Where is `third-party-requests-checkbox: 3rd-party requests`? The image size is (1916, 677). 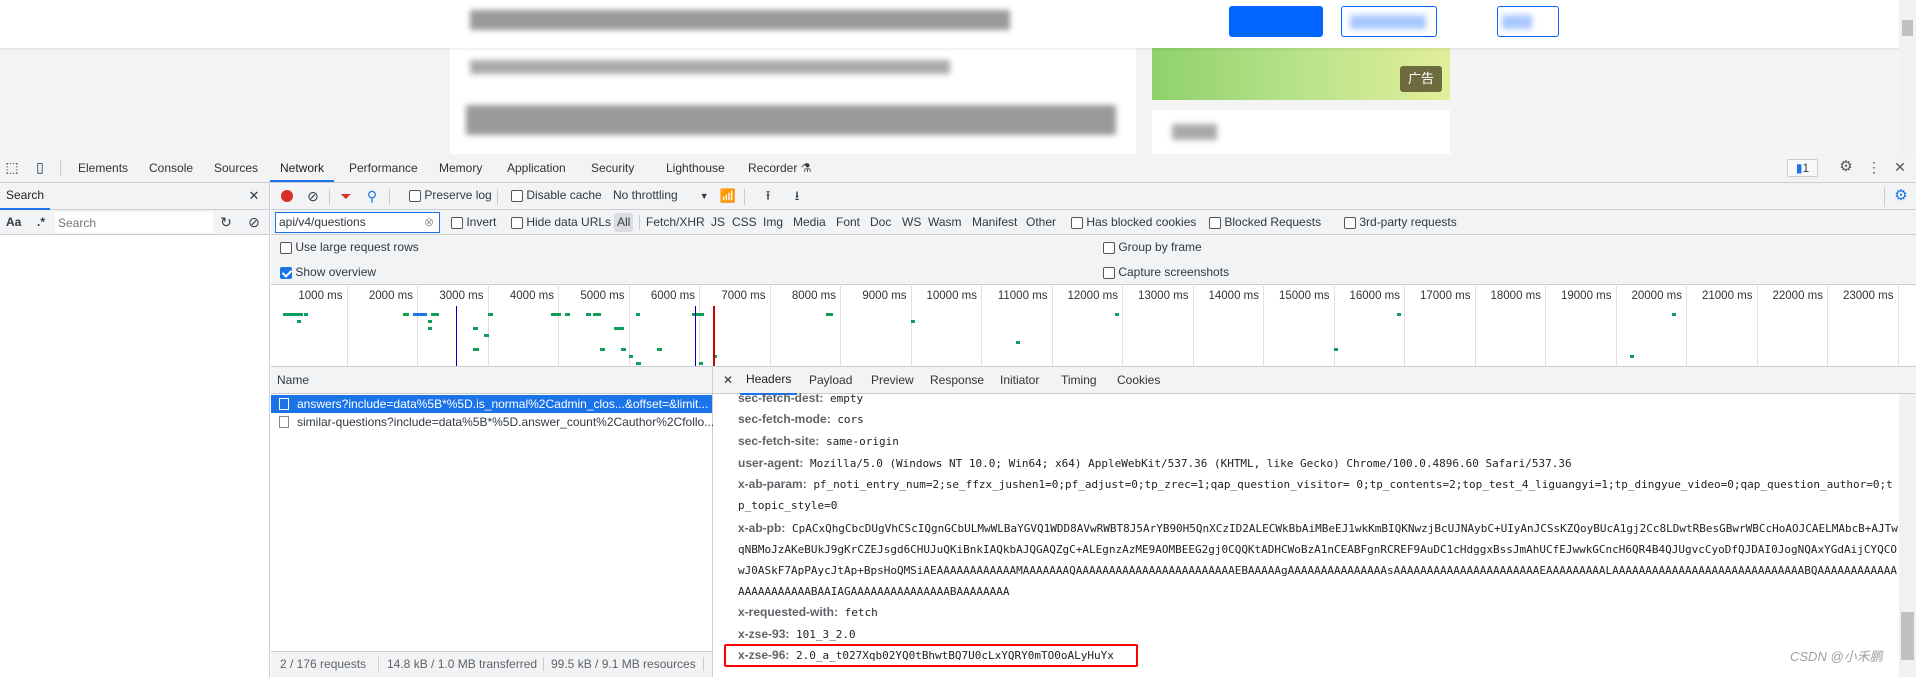
third-party-requests-checkbox: 3rd-party requests is located at coordinates (1400, 222).